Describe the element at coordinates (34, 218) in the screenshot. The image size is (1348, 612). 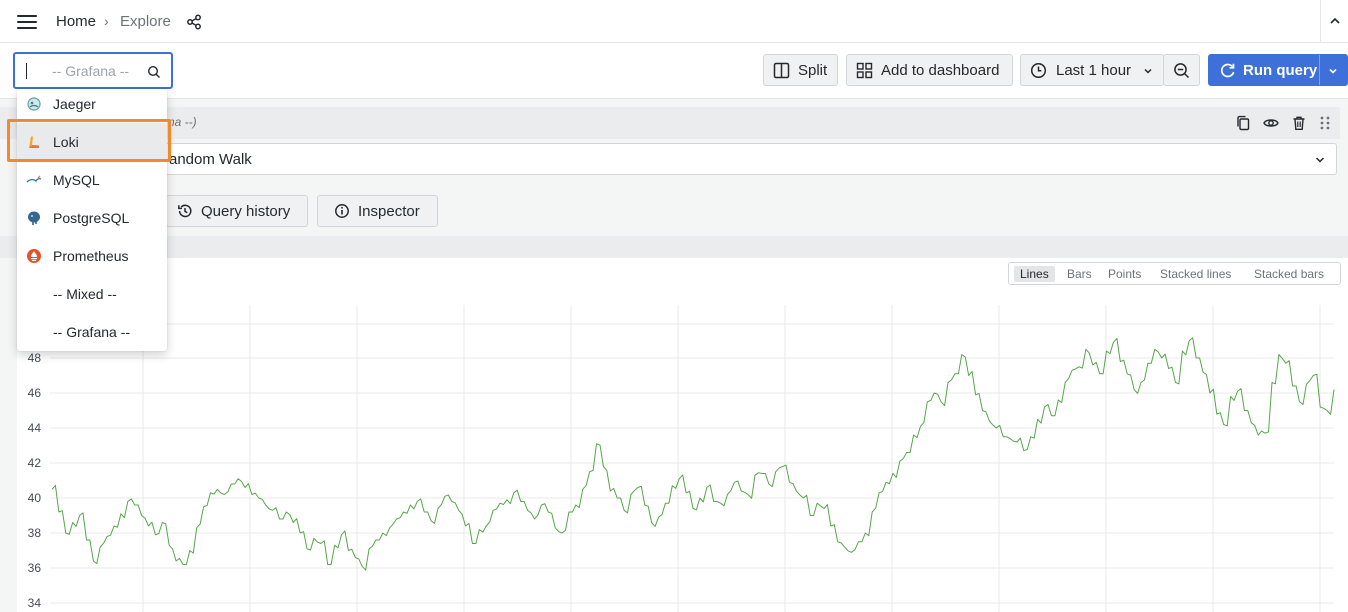
I see `postgresql-icon` at that location.